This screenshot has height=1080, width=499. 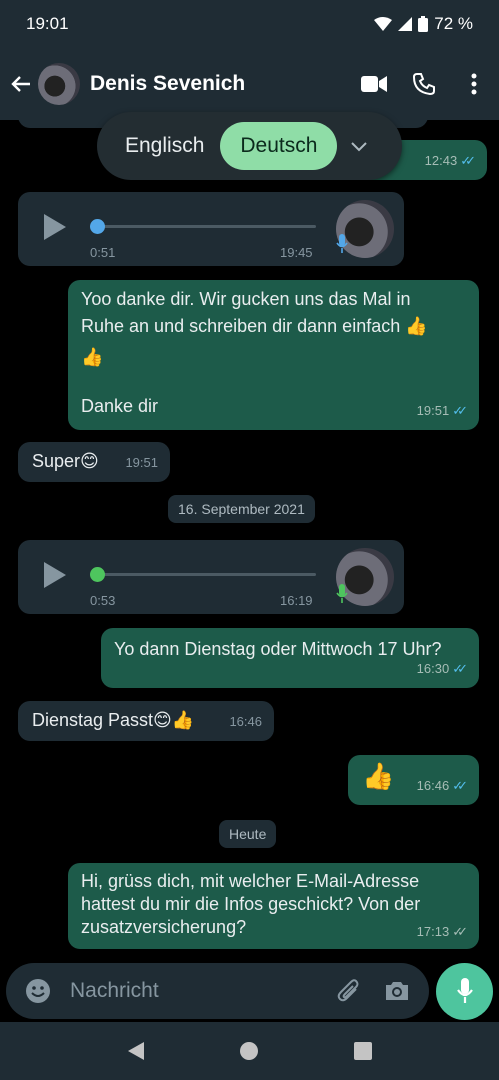 I want to click on message-text: Super😊, so click(x=65, y=461).